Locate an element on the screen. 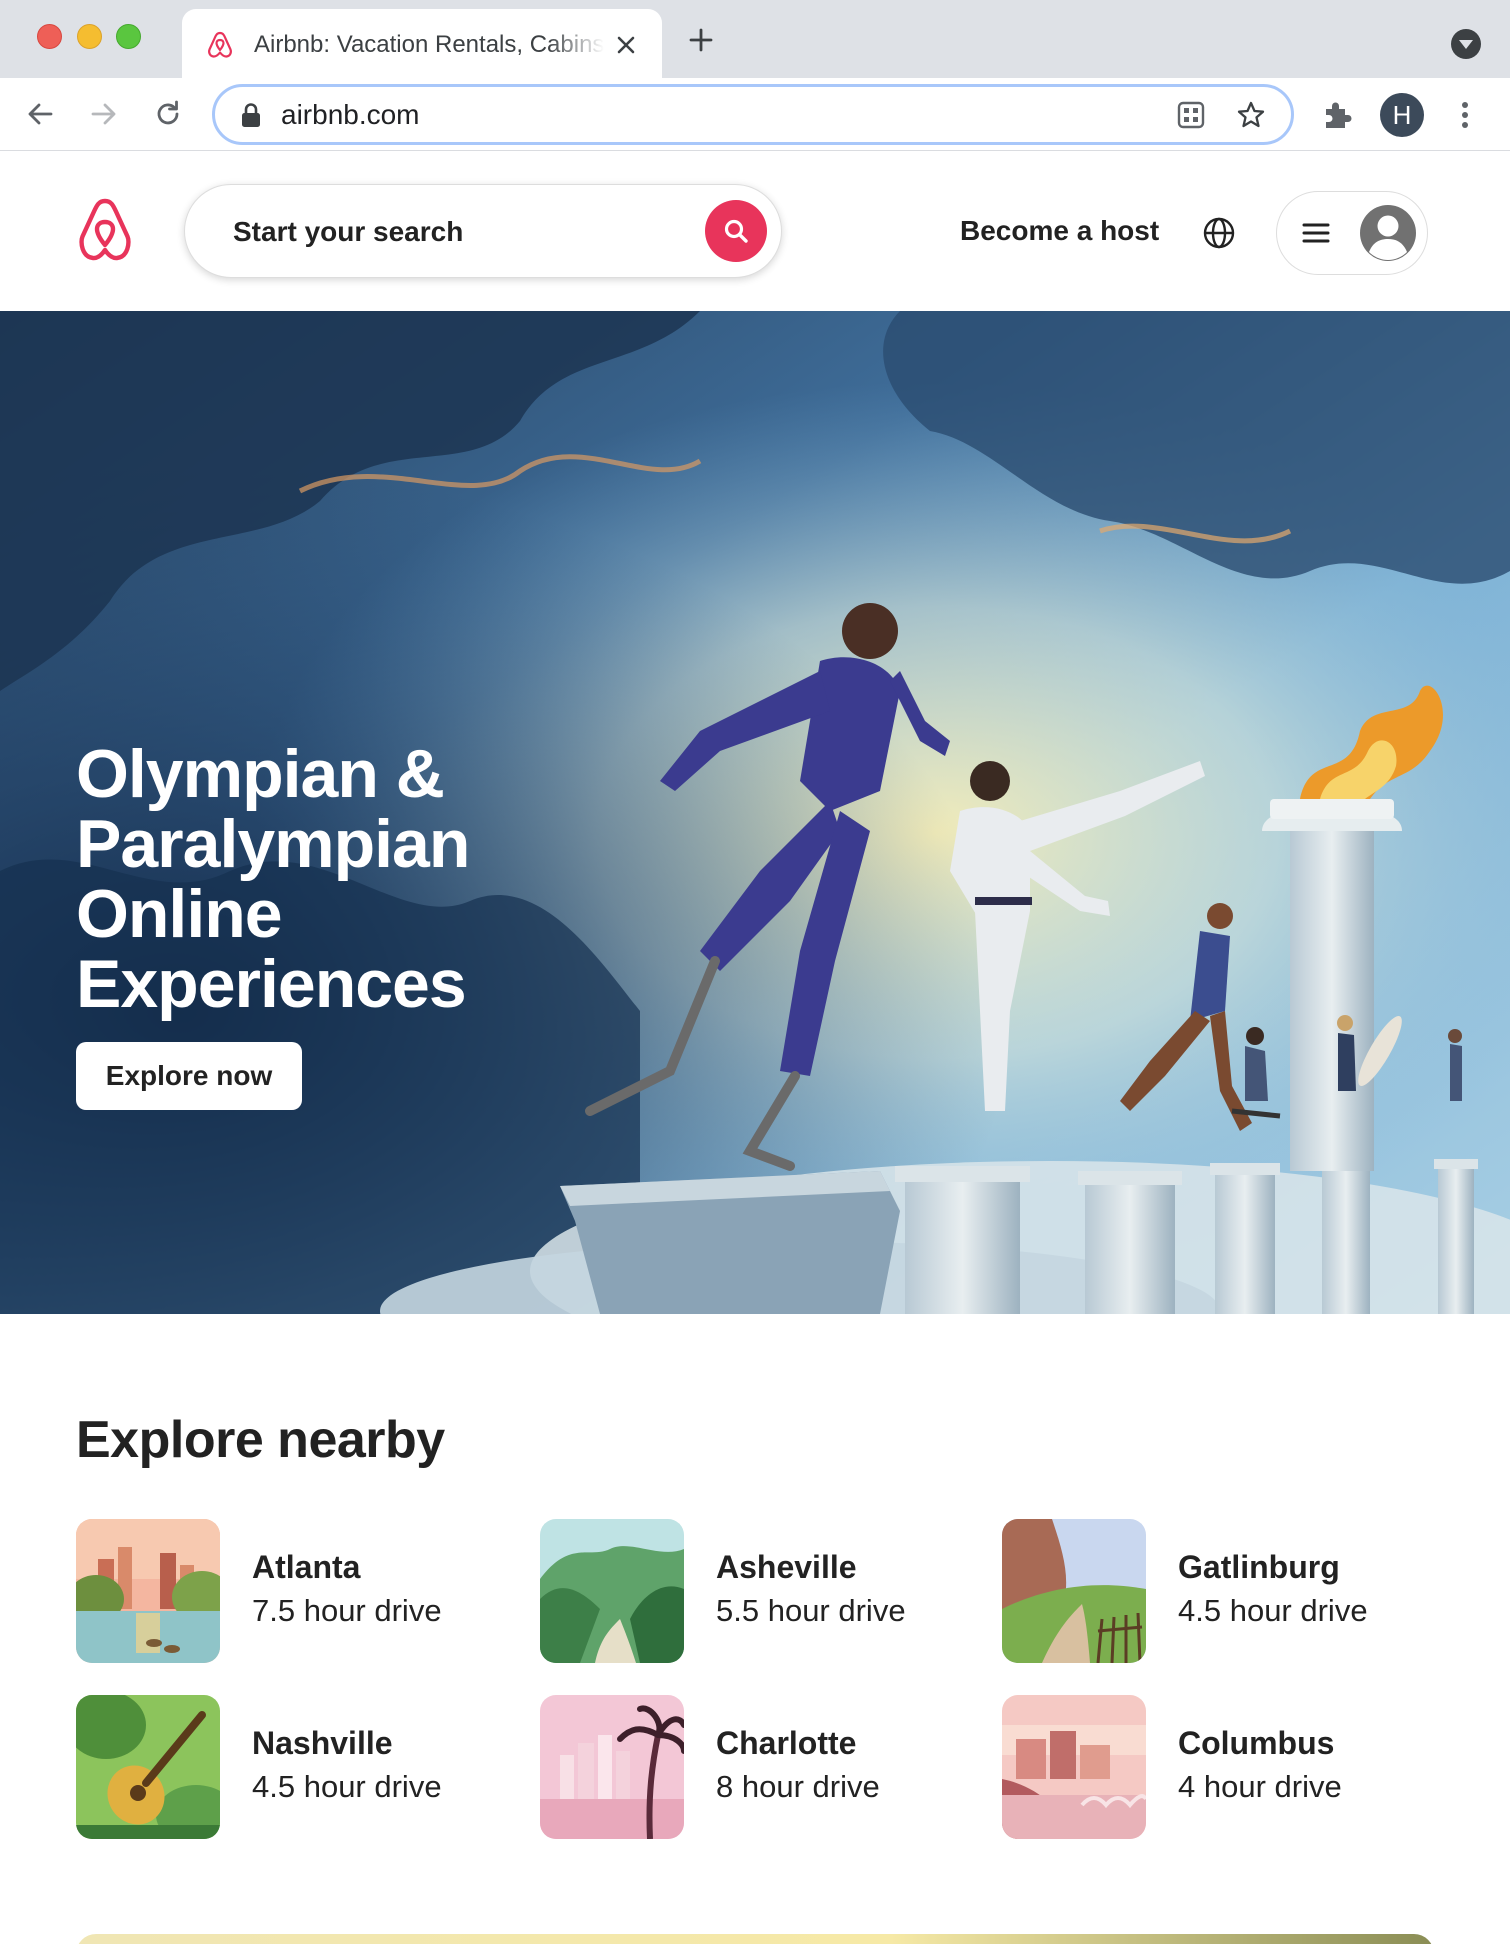 This screenshot has height=1944, width=1510. search-icon is located at coordinates (736, 231).